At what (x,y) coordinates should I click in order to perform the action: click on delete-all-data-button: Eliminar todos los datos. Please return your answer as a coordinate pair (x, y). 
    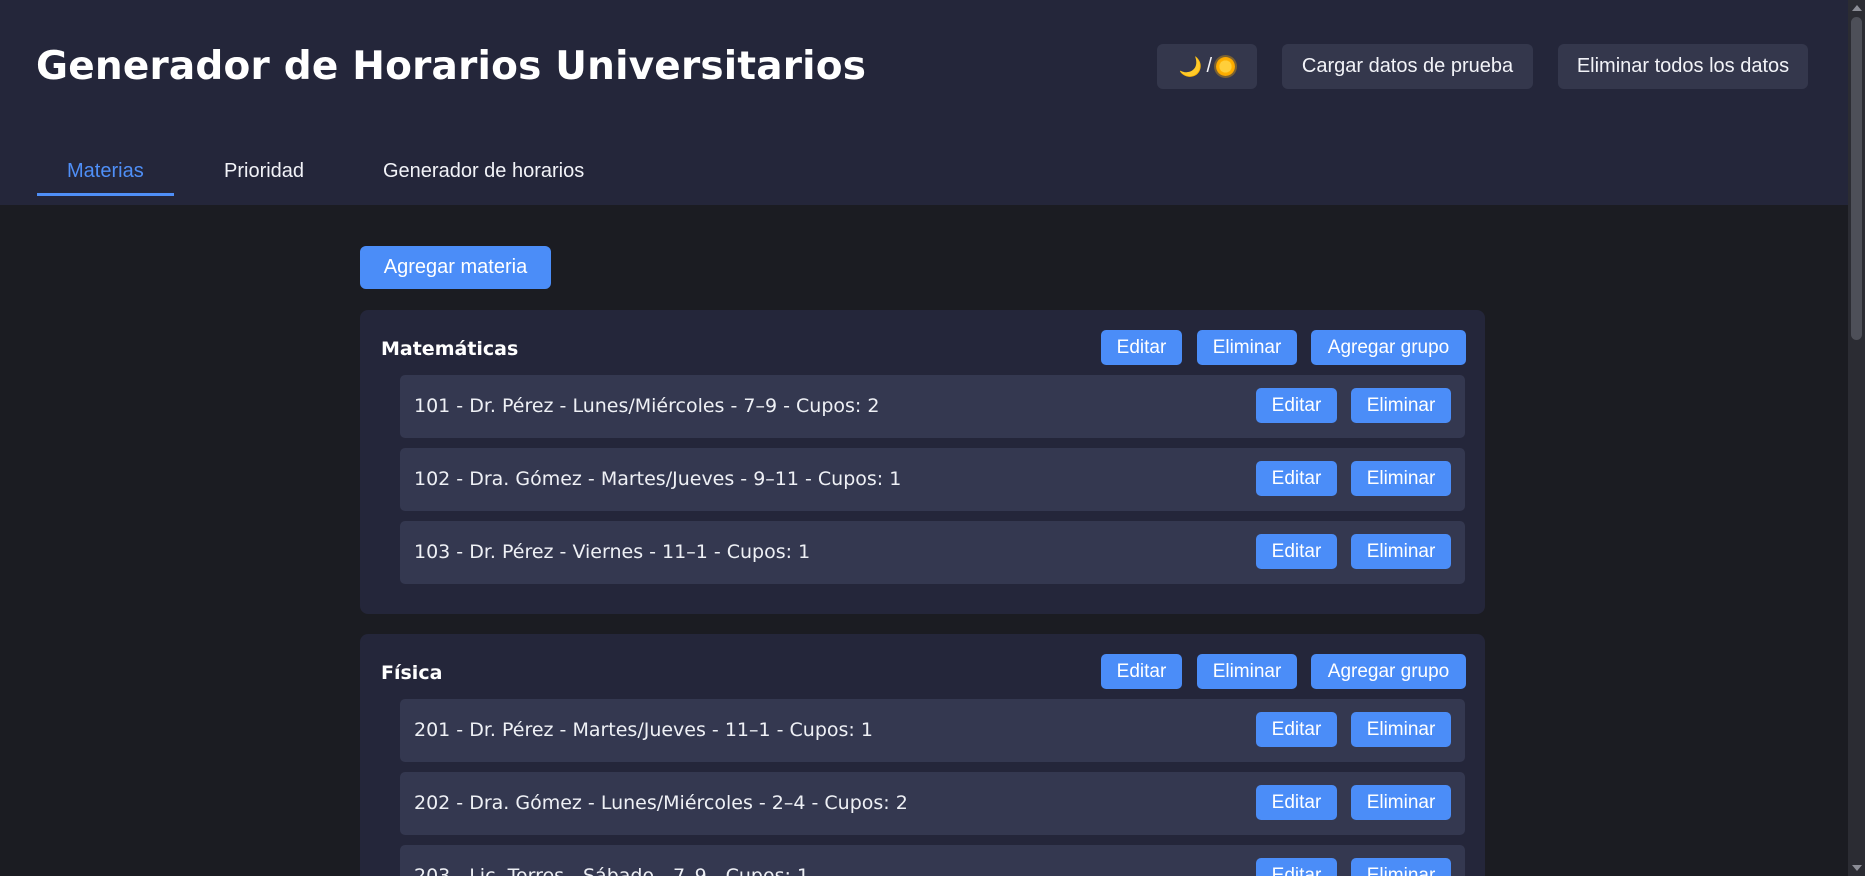
    Looking at the image, I should click on (1683, 66).